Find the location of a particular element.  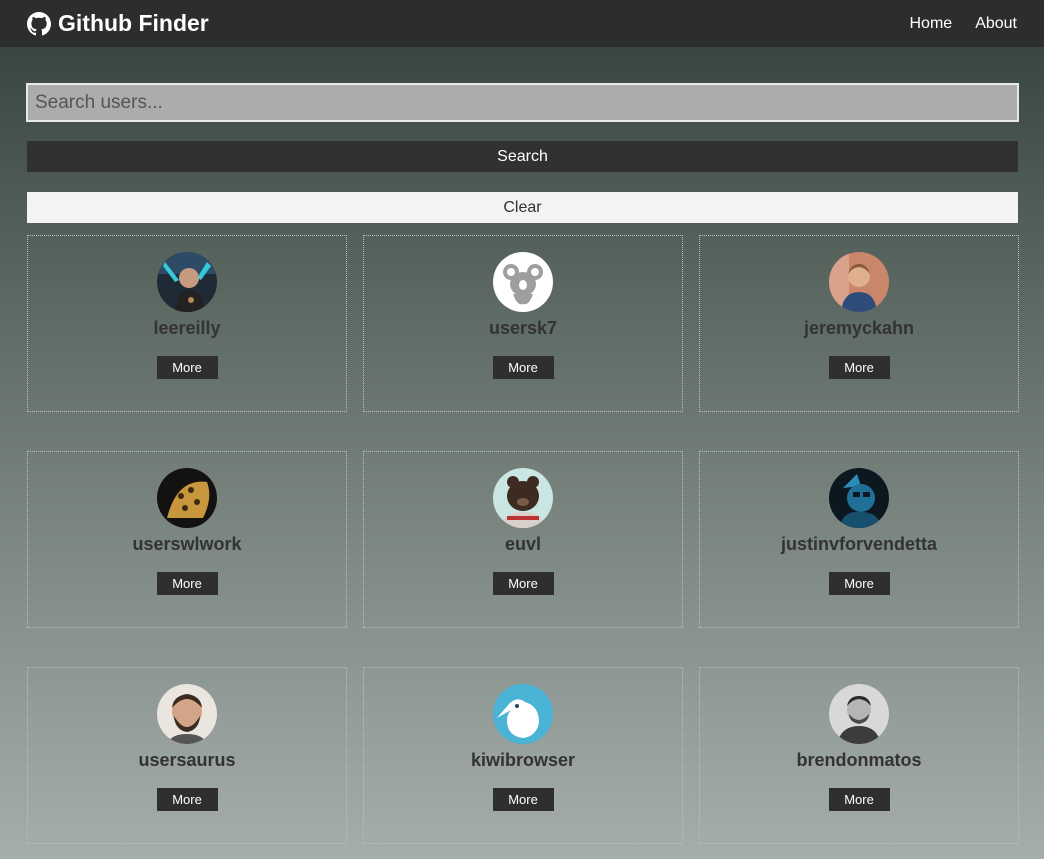

user-login: leereilly is located at coordinates (187, 328).